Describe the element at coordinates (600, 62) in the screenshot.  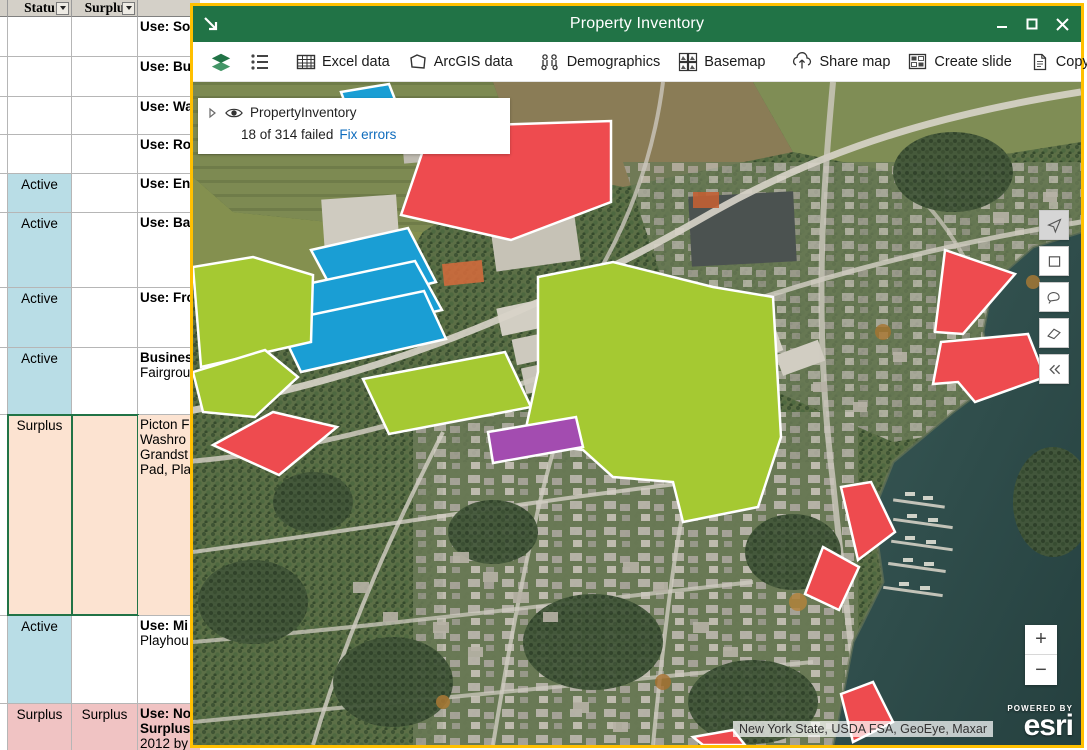
I see `demographics-button: Demographics` at that location.